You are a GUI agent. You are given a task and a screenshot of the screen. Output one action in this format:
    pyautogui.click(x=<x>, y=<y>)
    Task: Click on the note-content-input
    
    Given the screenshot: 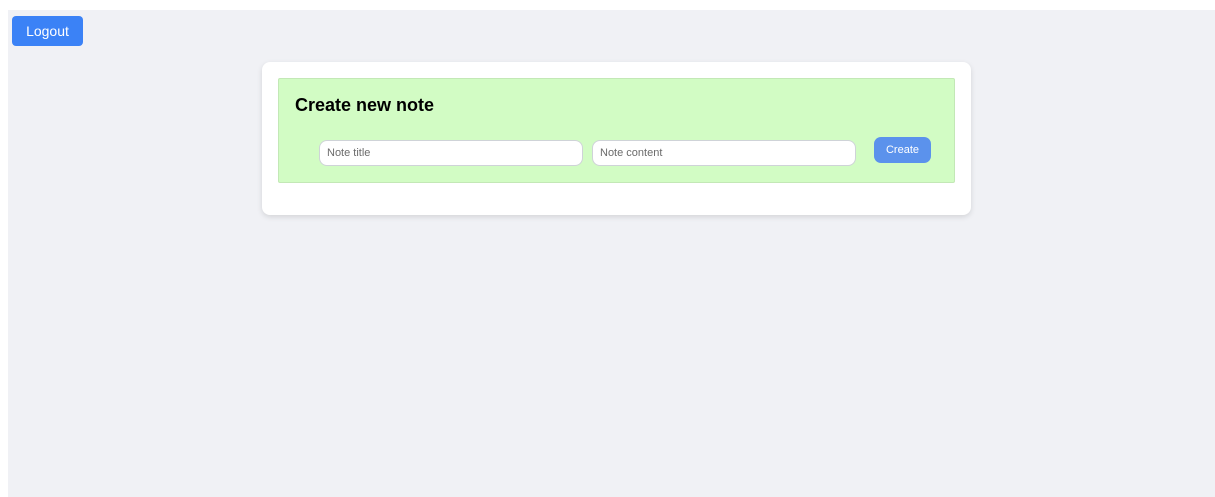 What is the action you would take?
    pyautogui.click(x=724, y=153)
    